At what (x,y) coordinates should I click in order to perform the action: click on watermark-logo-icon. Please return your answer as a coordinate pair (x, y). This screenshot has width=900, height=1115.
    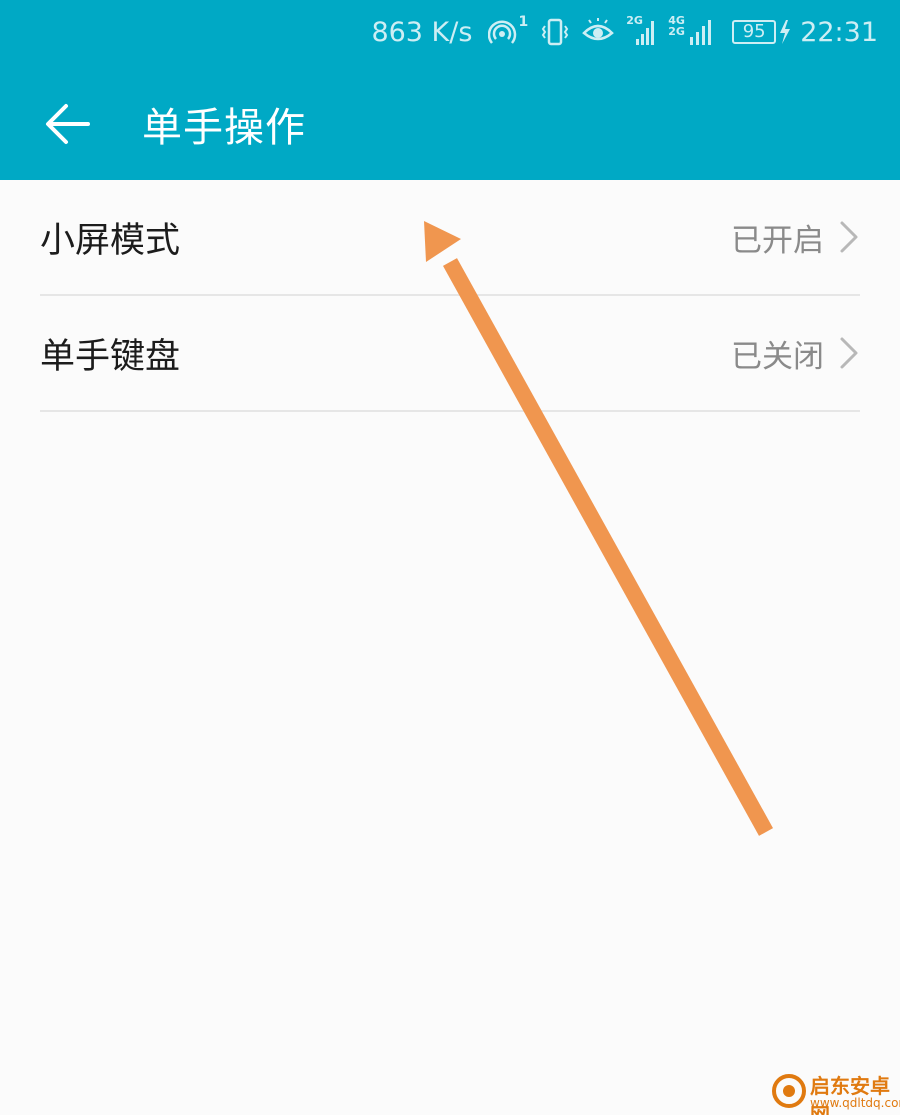
    Looking at the image, I should click on (789, 1091).